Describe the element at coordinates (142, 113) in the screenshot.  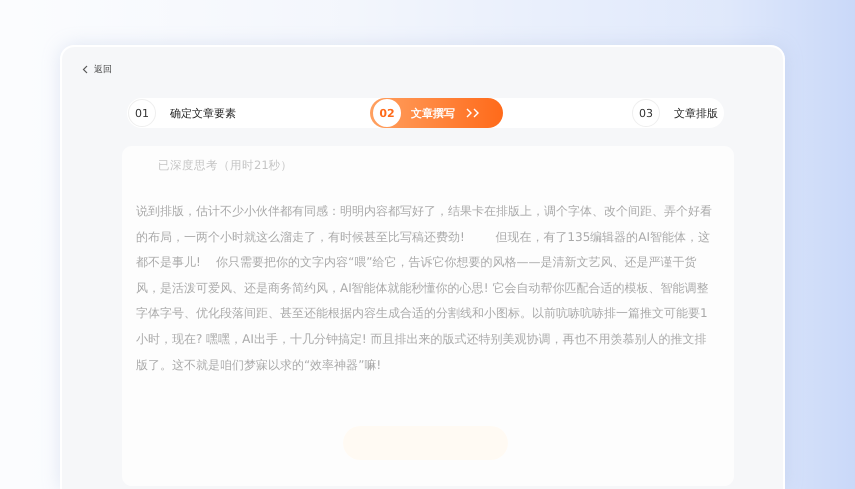
I see `step-number: 01` at that location.